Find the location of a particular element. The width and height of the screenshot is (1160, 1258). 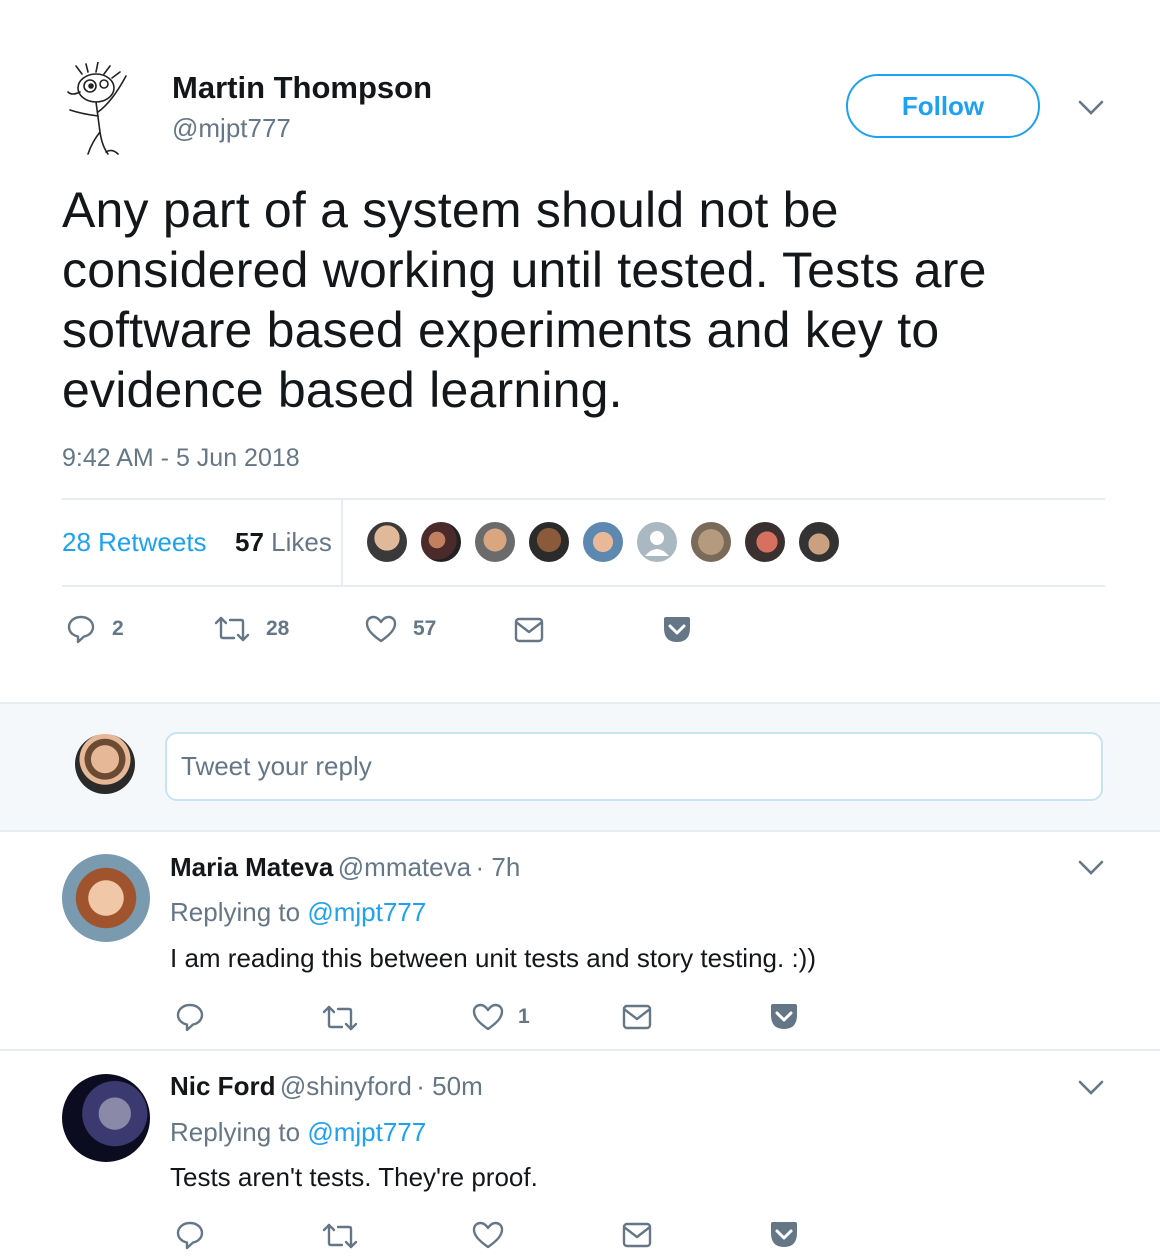

reply-time: · 7h is located at coordinates (498, 867).